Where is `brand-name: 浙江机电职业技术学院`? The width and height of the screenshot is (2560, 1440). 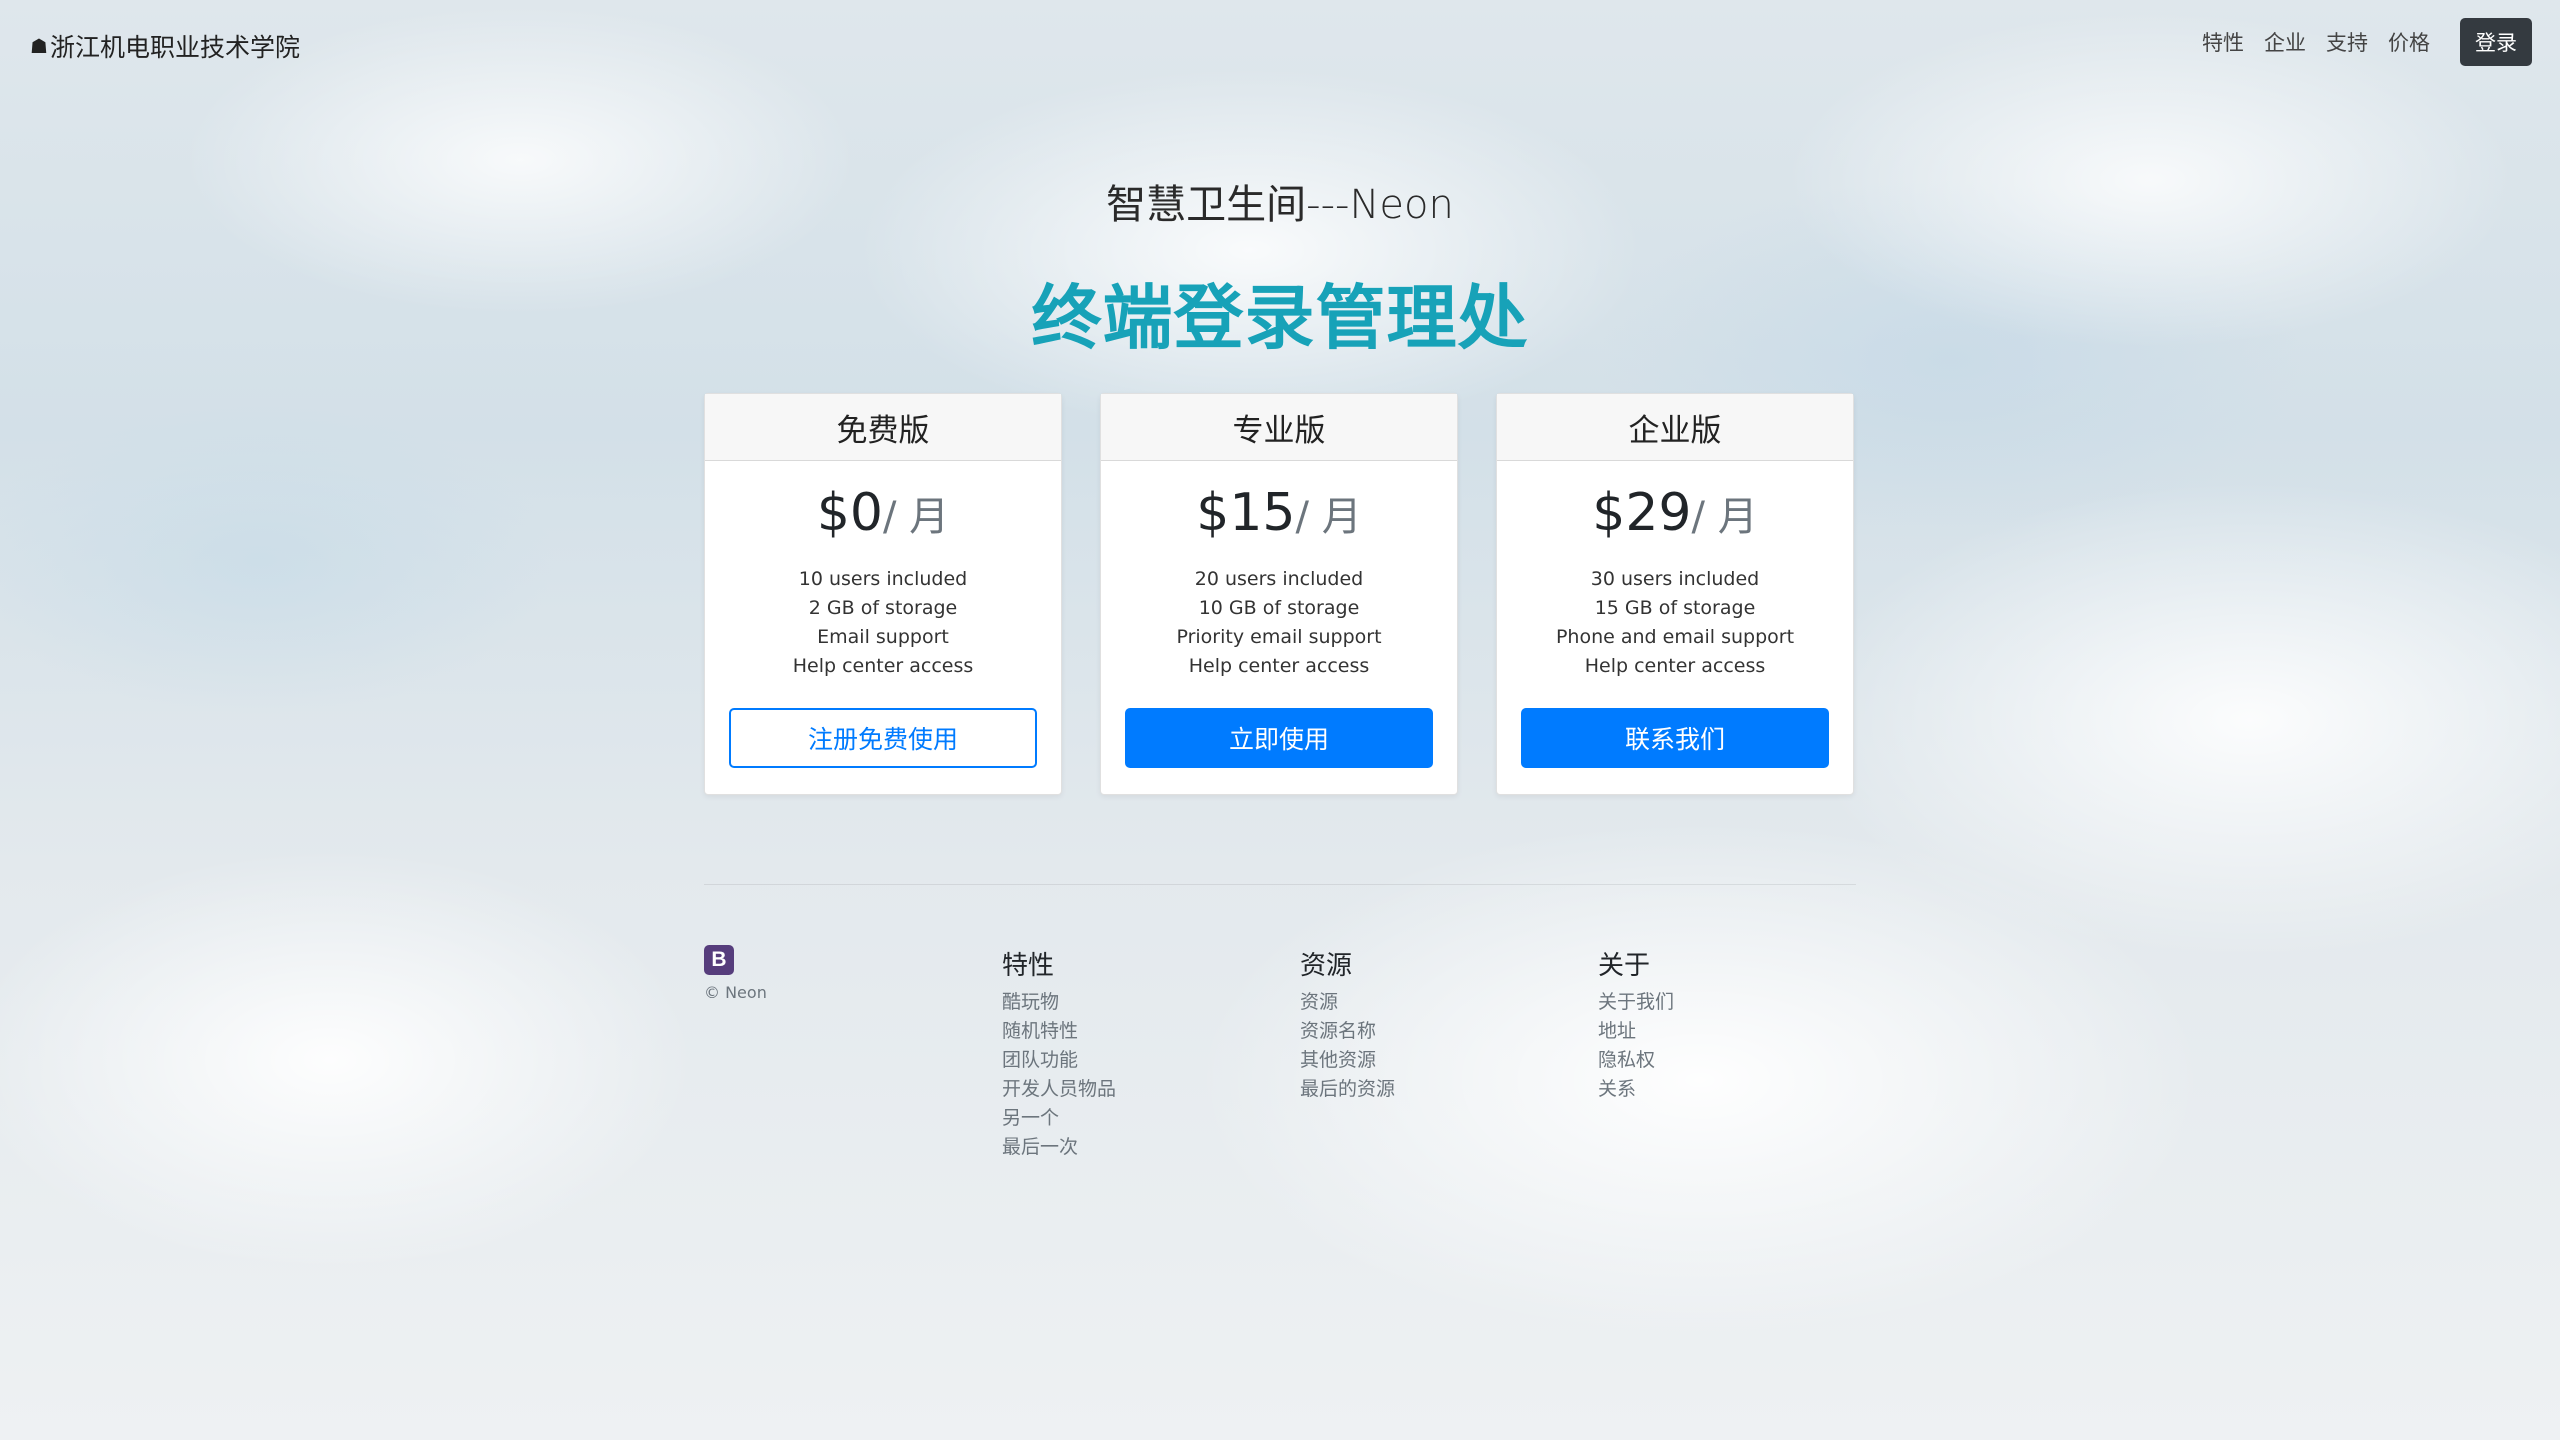 brand-name: 浙江机电职业技术学院 is located at coordinates (174, 47).